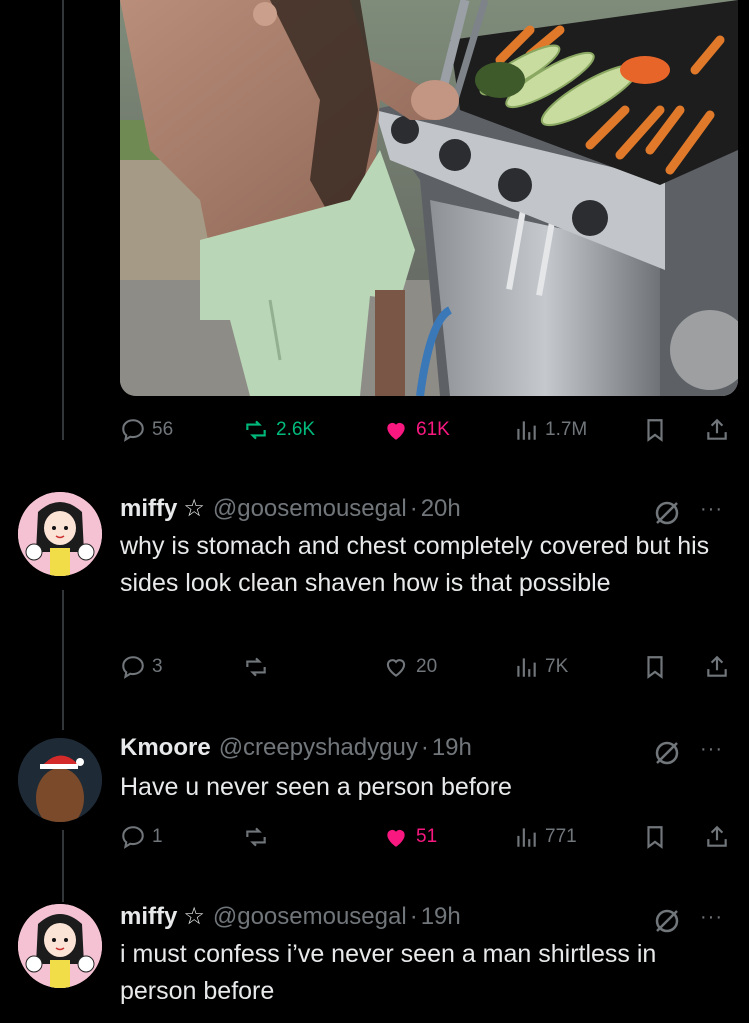 This screenshot has width=749, height=1023. I want to click on like-count: 61K, so click(433, 429).